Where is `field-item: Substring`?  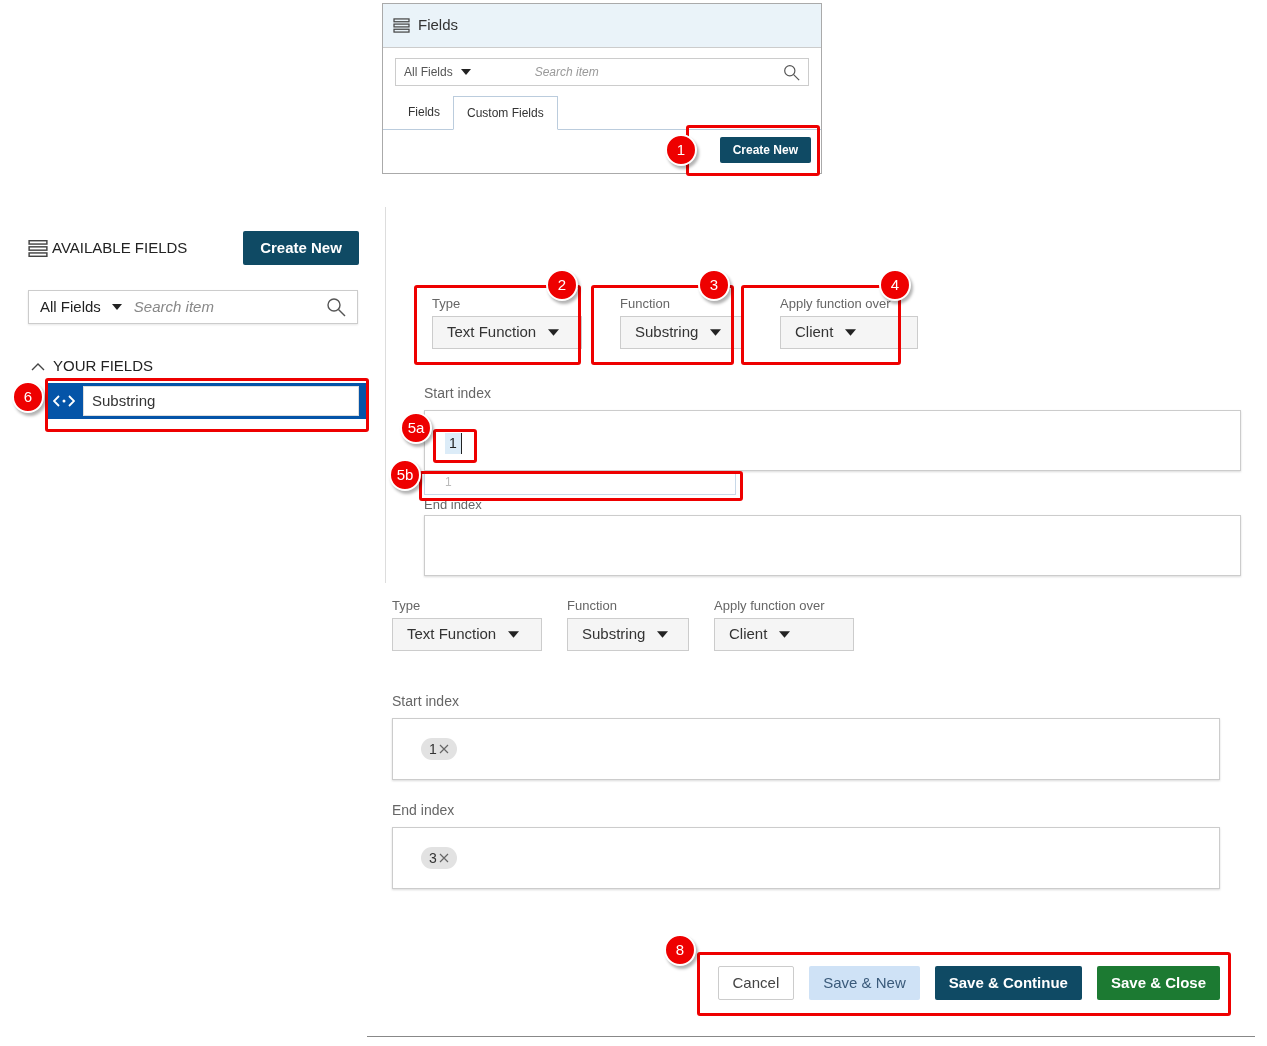
field-item: Substring is located at coordinates (206, 400).